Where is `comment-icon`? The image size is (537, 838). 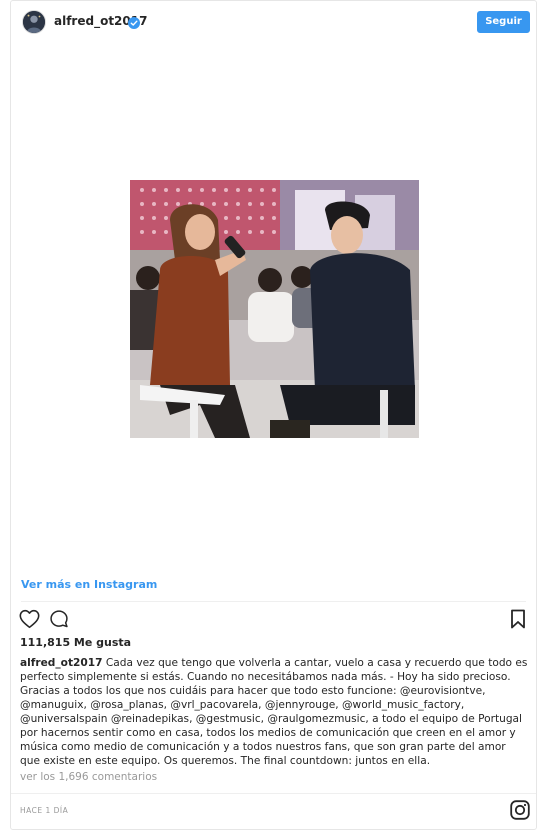
comment-icon is located at coordinates (59, 619).